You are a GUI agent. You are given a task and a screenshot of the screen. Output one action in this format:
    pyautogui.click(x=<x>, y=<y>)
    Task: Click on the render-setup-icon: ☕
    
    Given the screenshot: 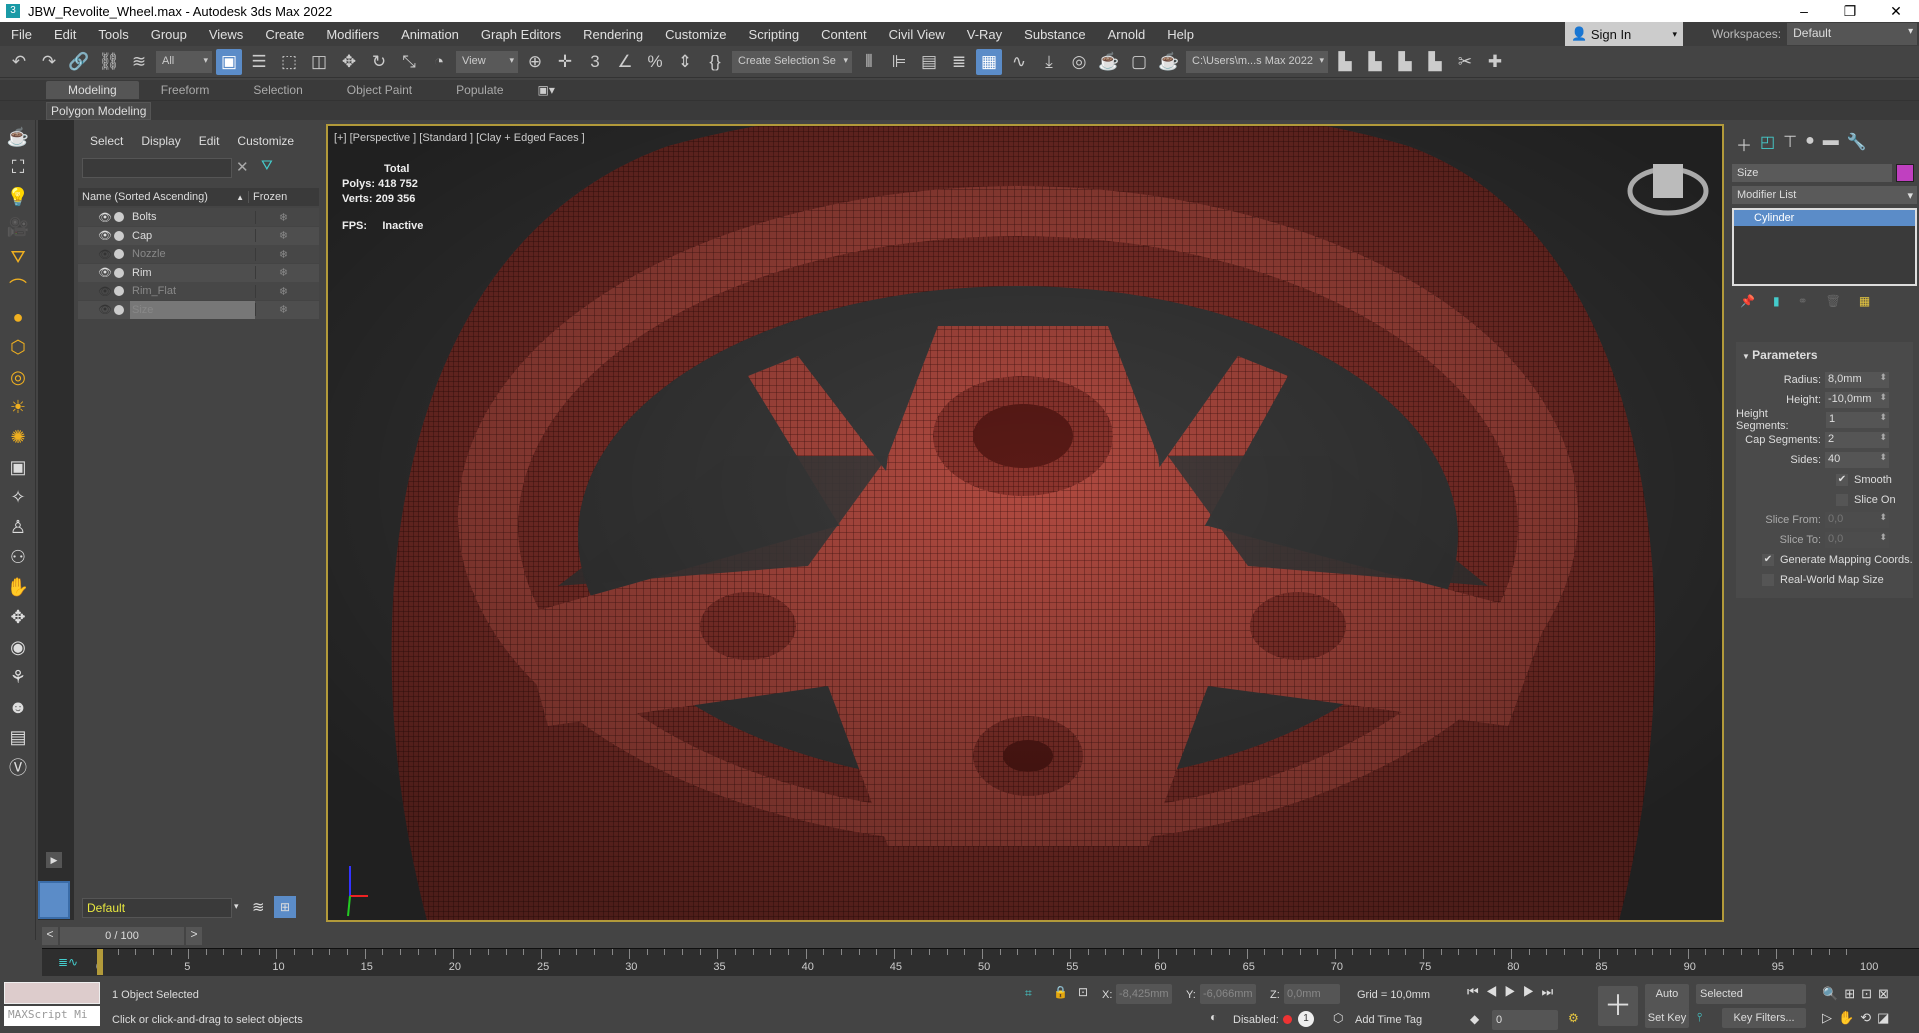 What is the action you would take?
    pyautogui.click(x=1109, y=62)
    